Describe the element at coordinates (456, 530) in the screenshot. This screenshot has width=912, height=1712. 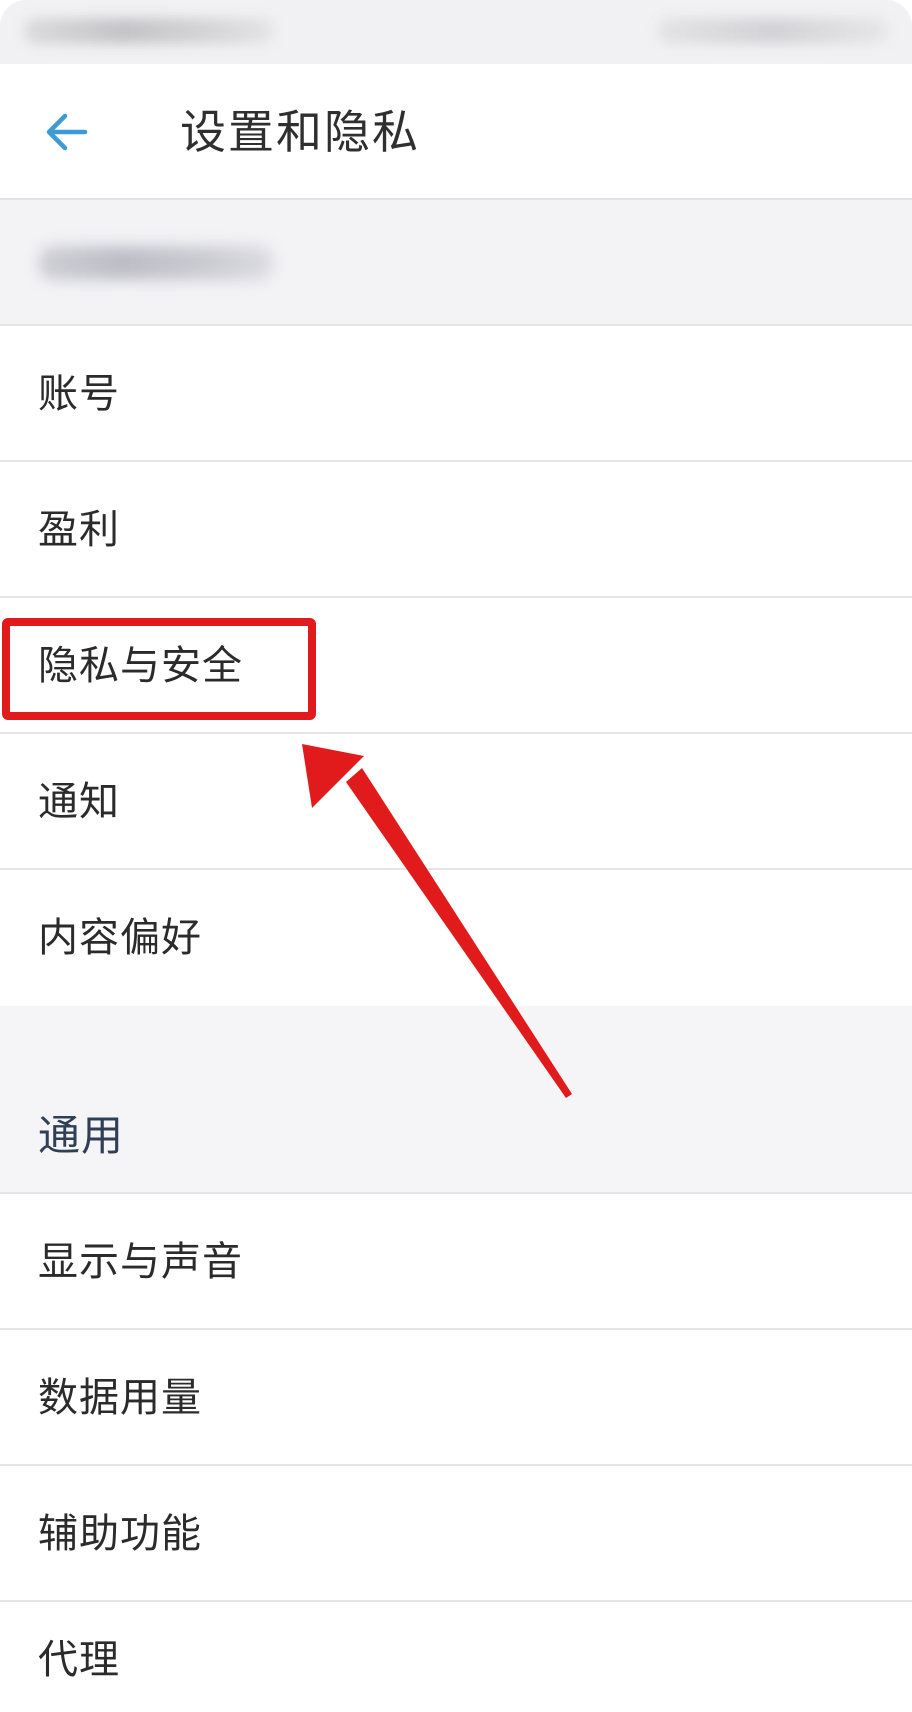
I see `settings-item-monetization: 盈利` at that location.